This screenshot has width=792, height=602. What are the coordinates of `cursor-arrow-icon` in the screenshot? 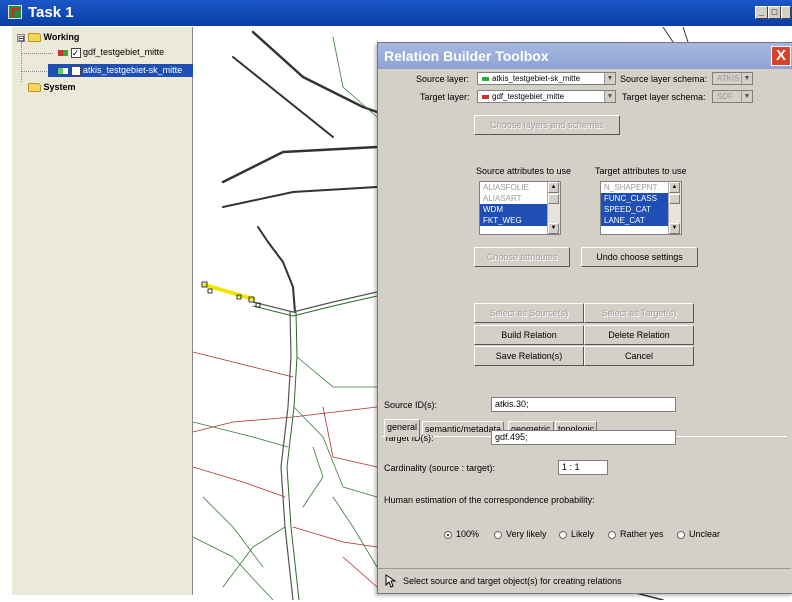 It's located at (391, 581).